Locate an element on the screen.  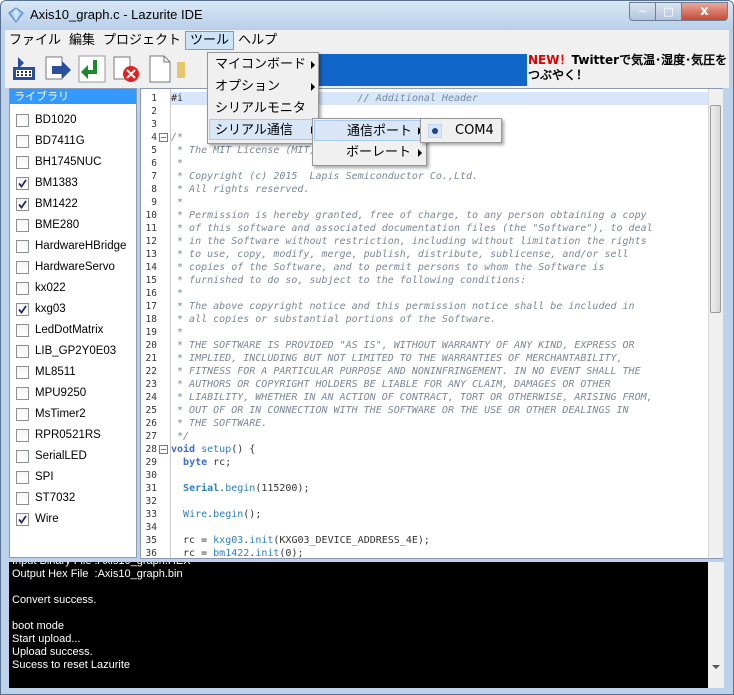
open-file-icon is located at coordinates (181, 69).